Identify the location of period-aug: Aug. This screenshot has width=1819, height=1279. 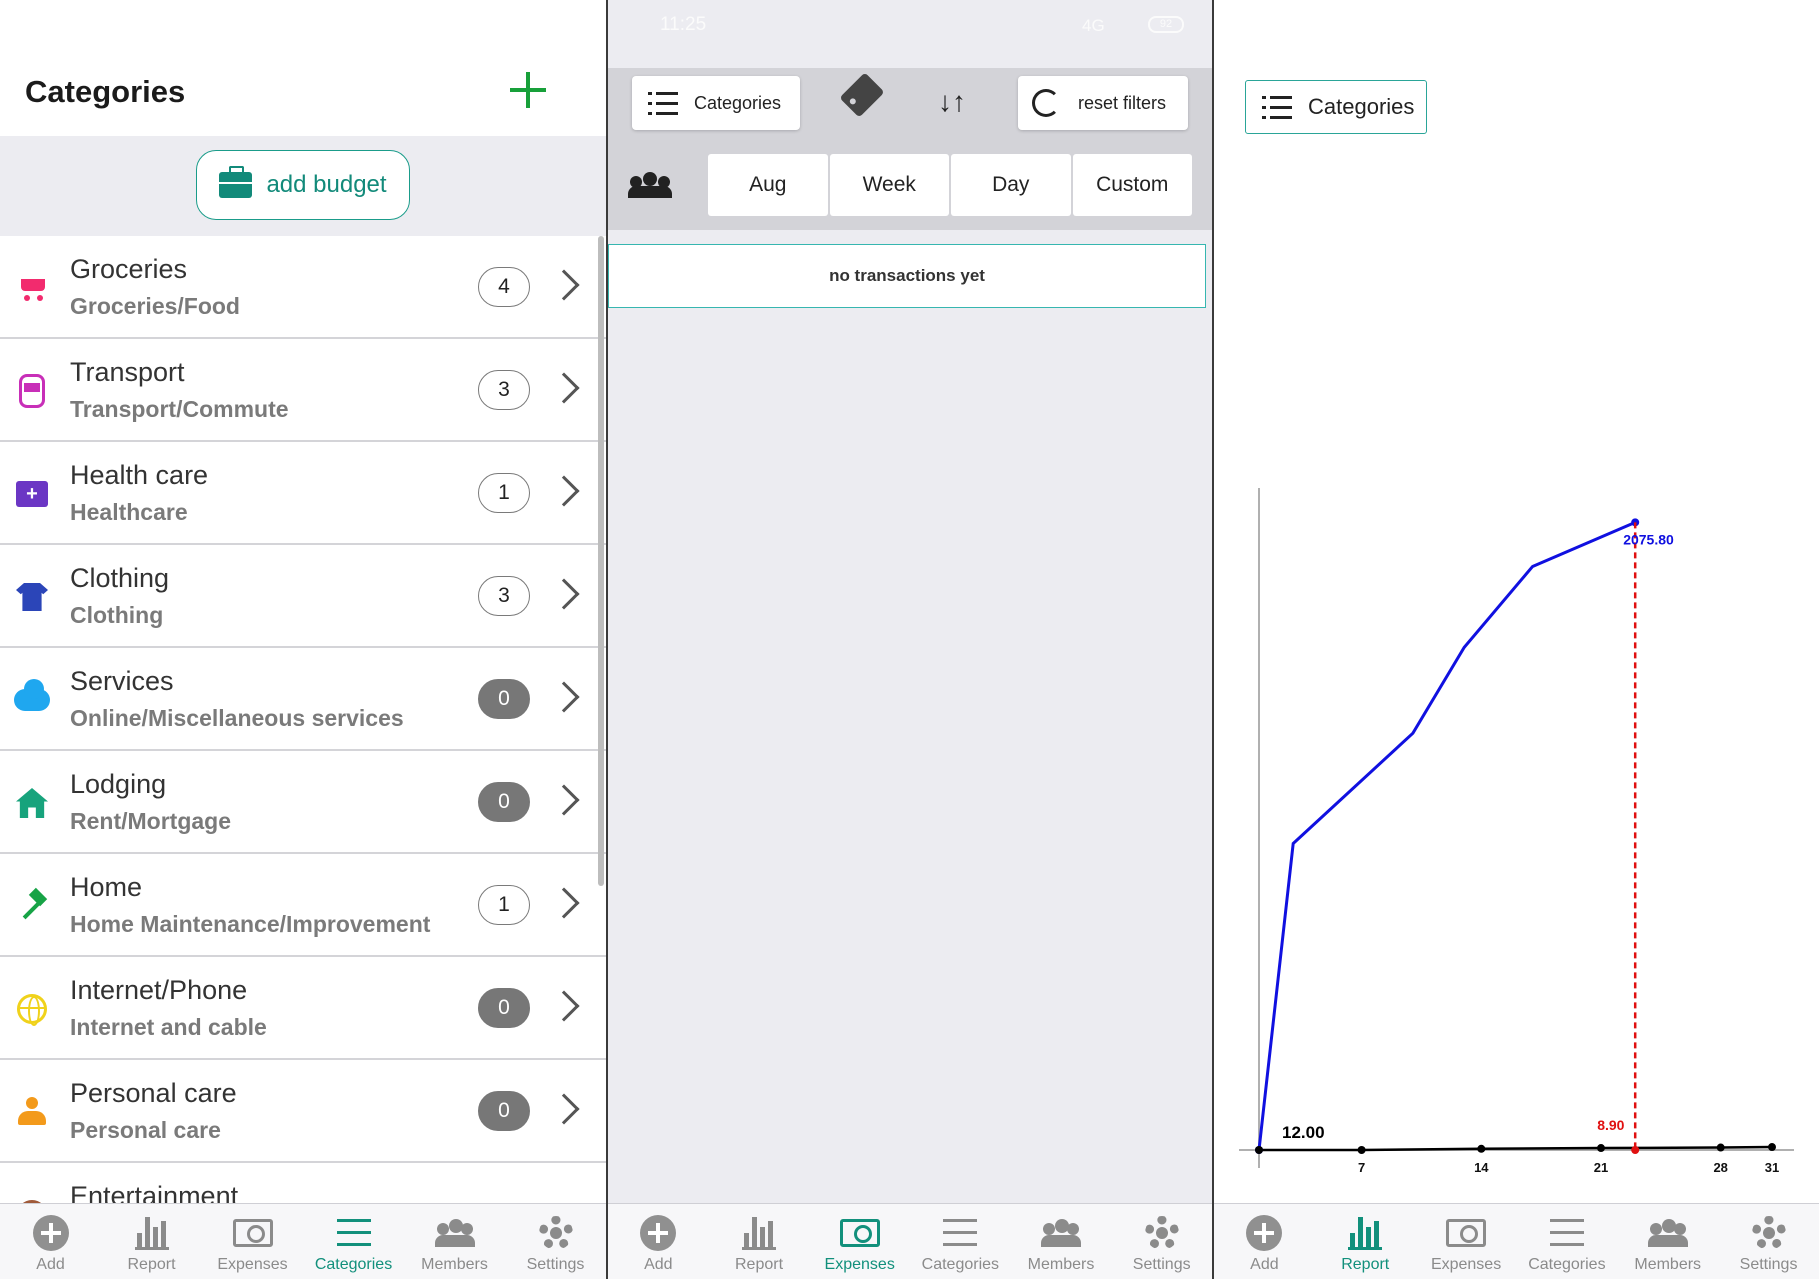
(768, 185).